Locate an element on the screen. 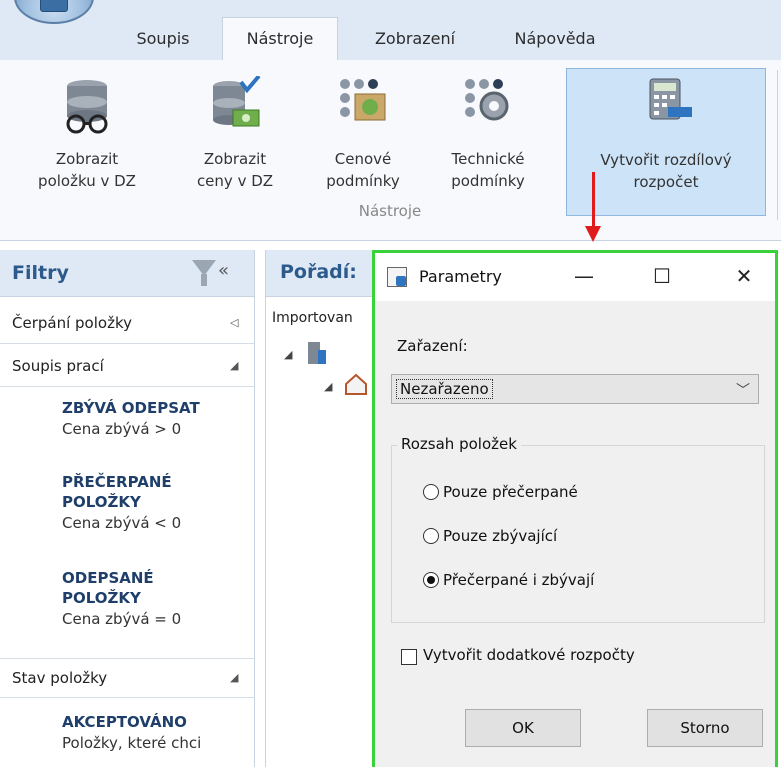 The image size is (781, 767). filter-entry-condition: Cena zbývá > 0 is located at coordinates (122, 429).